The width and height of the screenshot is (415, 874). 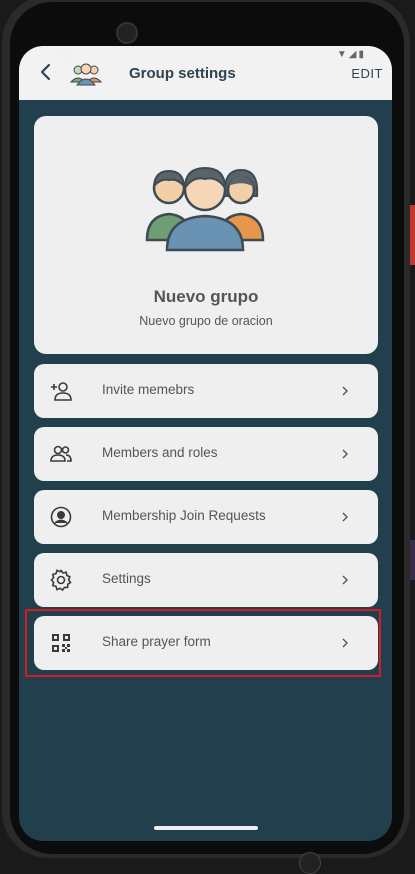 I want to click on camera-icon, so click(x=127, y=33).